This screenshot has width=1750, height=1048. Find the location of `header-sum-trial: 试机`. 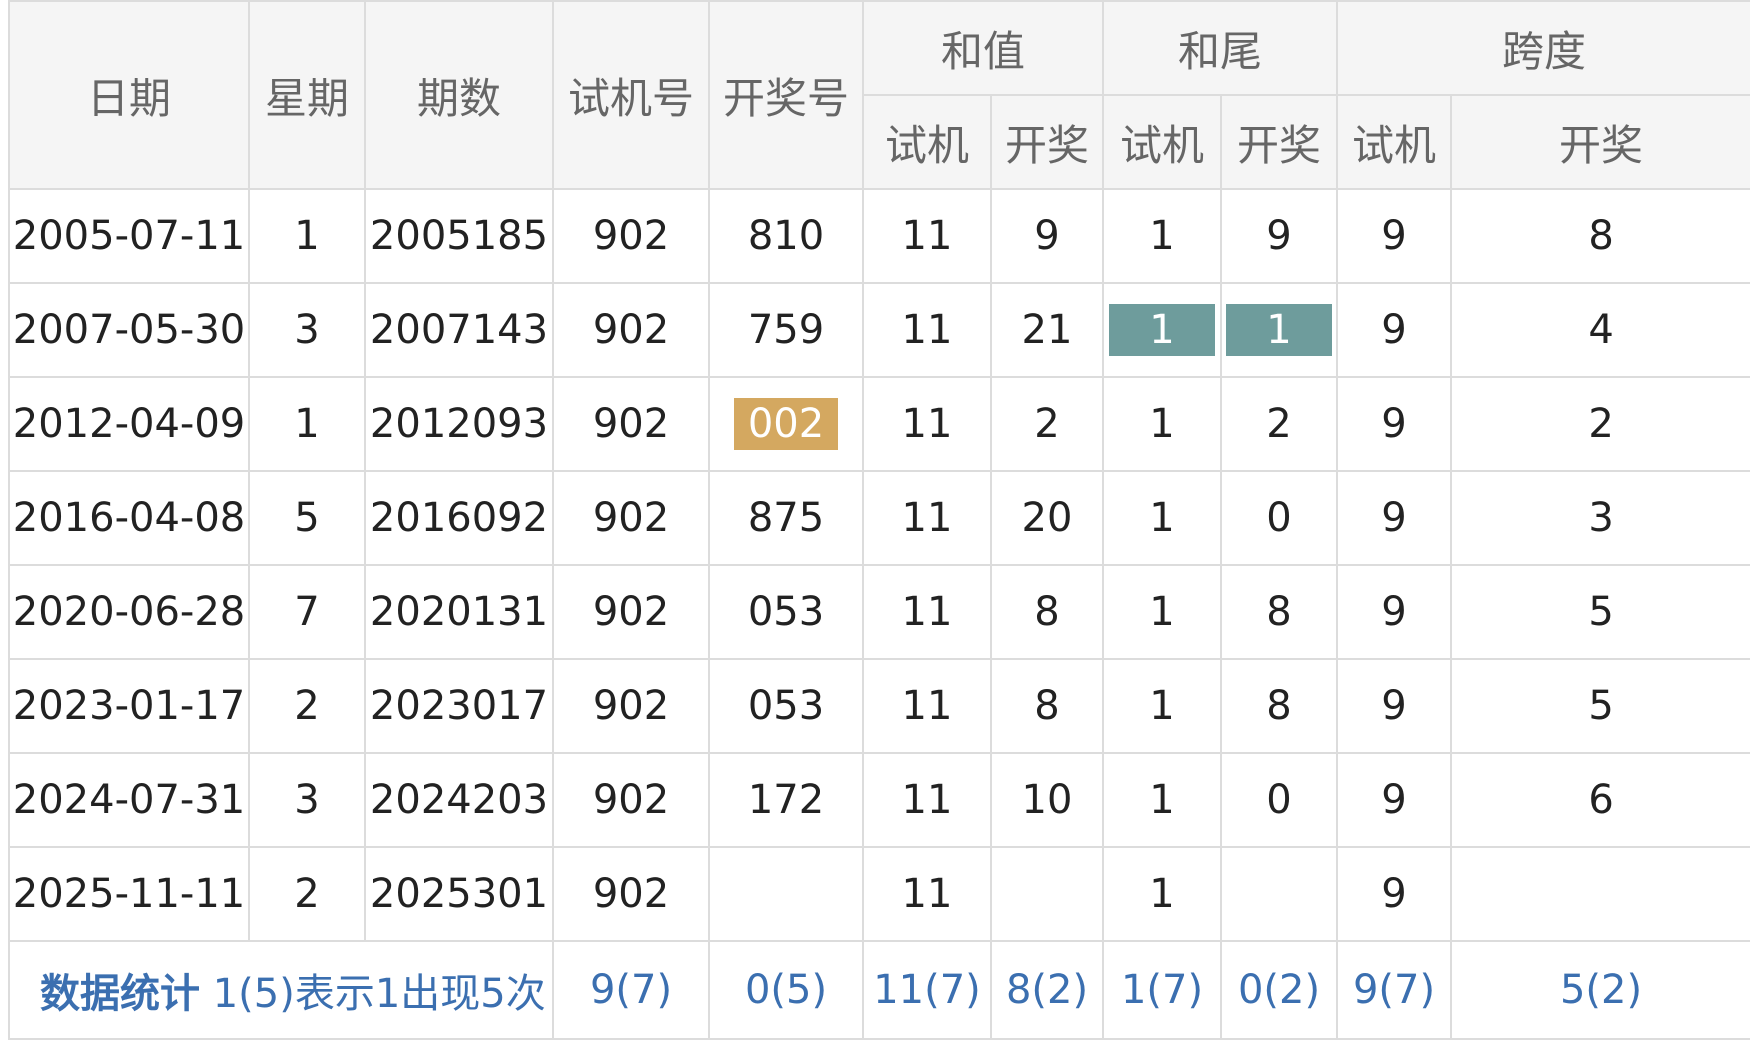

header-sum-trial: 试机 is located at coordinates (927, 142).